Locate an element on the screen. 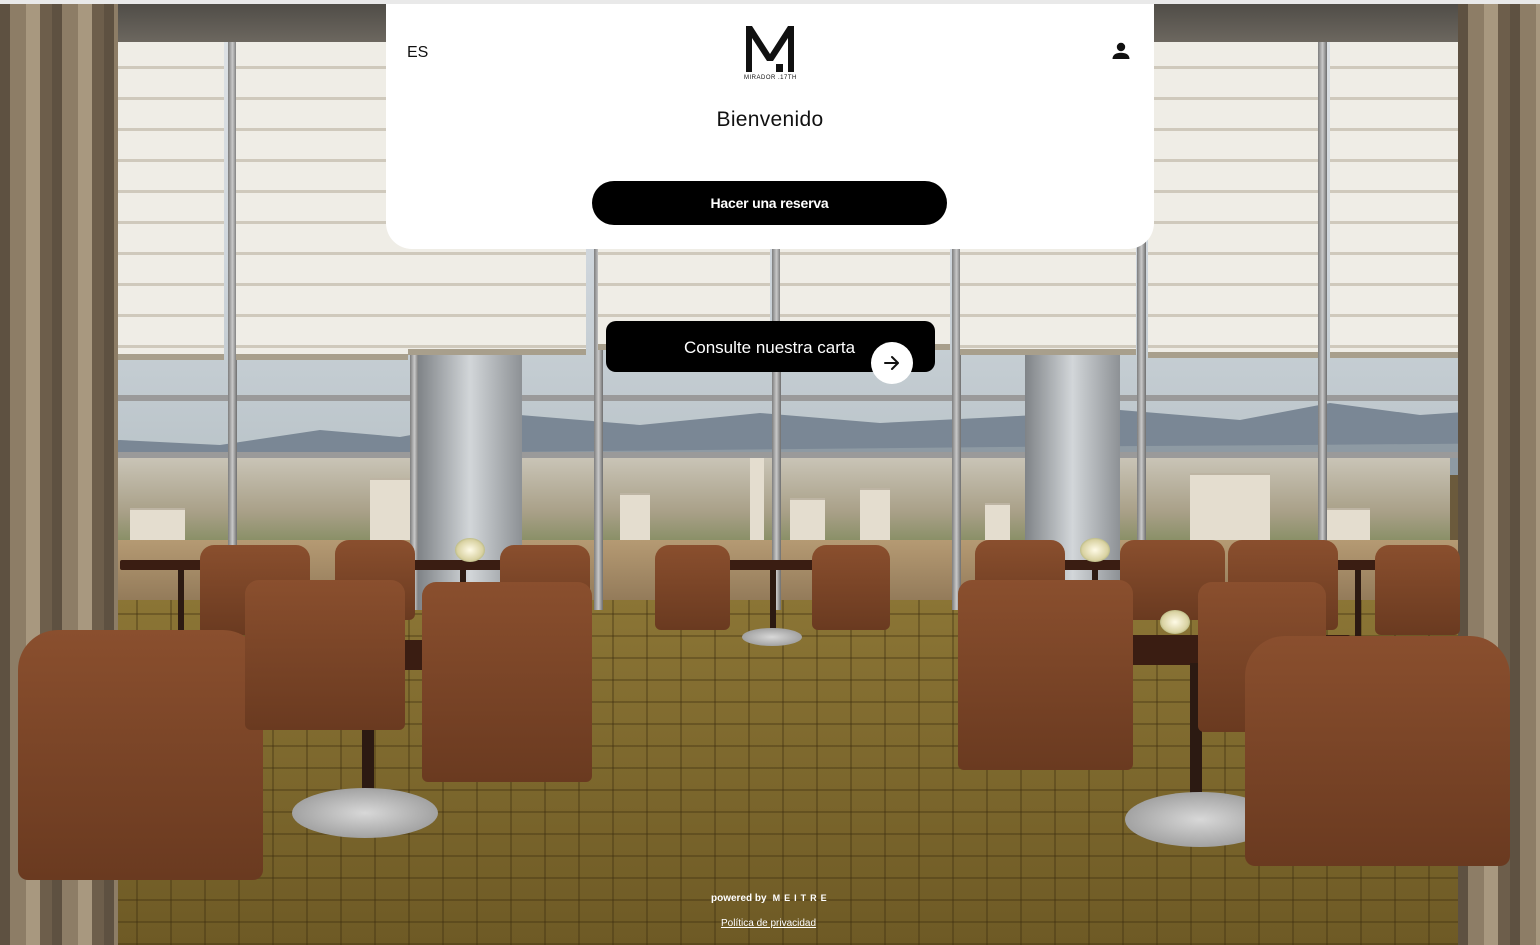 This screenshot has width=1540, height=945. person-icon is located at coordinates (1121, 51).